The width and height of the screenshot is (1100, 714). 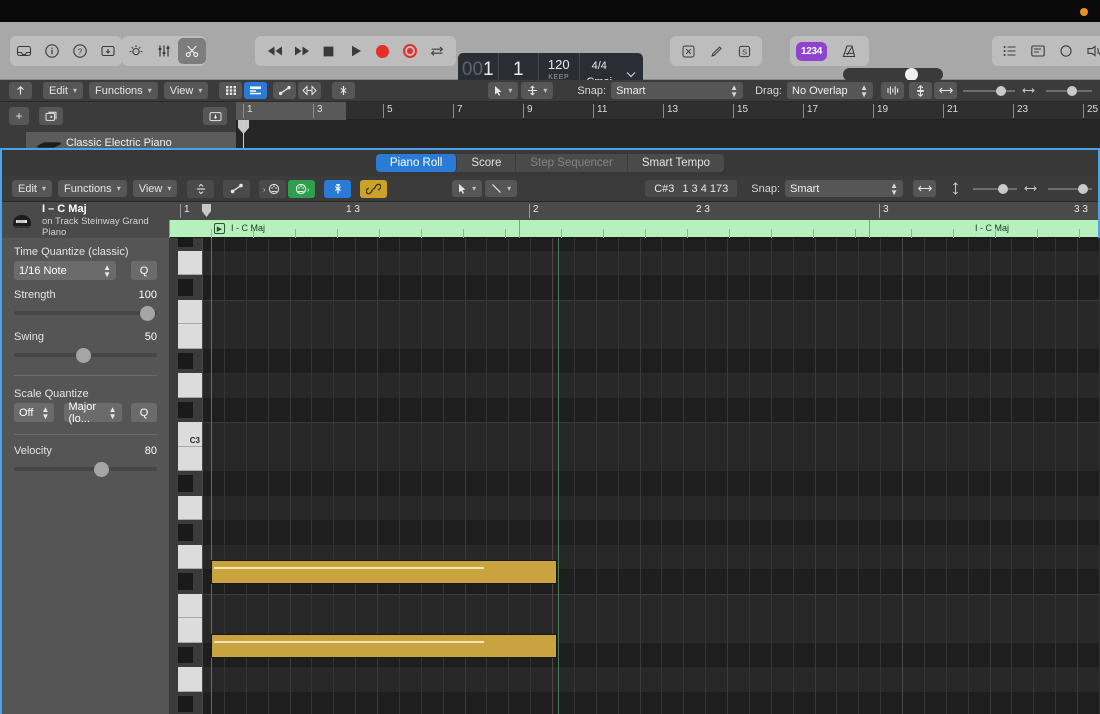 What do you see at coordinates (691, 188) in the screenshot?
I see `note-position-display: C#3 1 3 4 173` at bounding box center [691, 188].